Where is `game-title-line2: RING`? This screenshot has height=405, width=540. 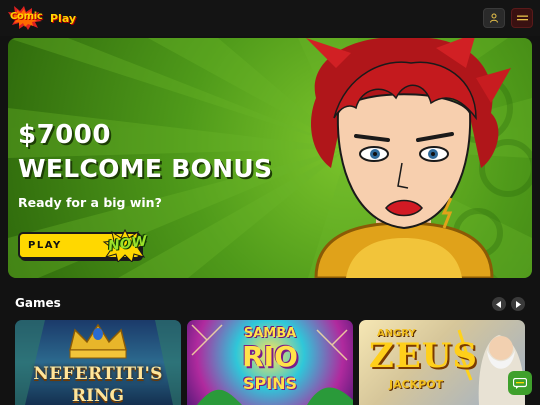
game-title-line2: RING is located at coordinates (98, 395).